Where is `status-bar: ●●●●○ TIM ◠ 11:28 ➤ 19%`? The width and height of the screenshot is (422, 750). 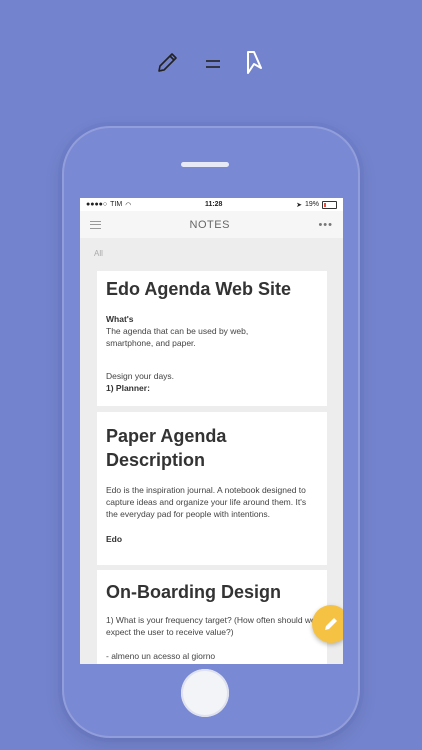 status-bar: ●●●●○ TIM ◠ 11:28 ➤ 19% is located at coordinates (211, 204).